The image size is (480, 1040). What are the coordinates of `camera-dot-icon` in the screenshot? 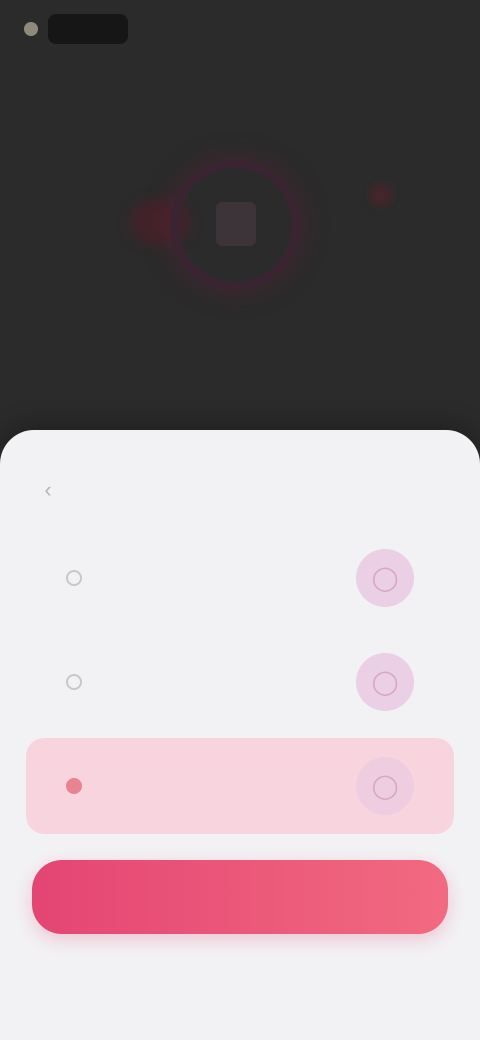 It's located at (31, 29).